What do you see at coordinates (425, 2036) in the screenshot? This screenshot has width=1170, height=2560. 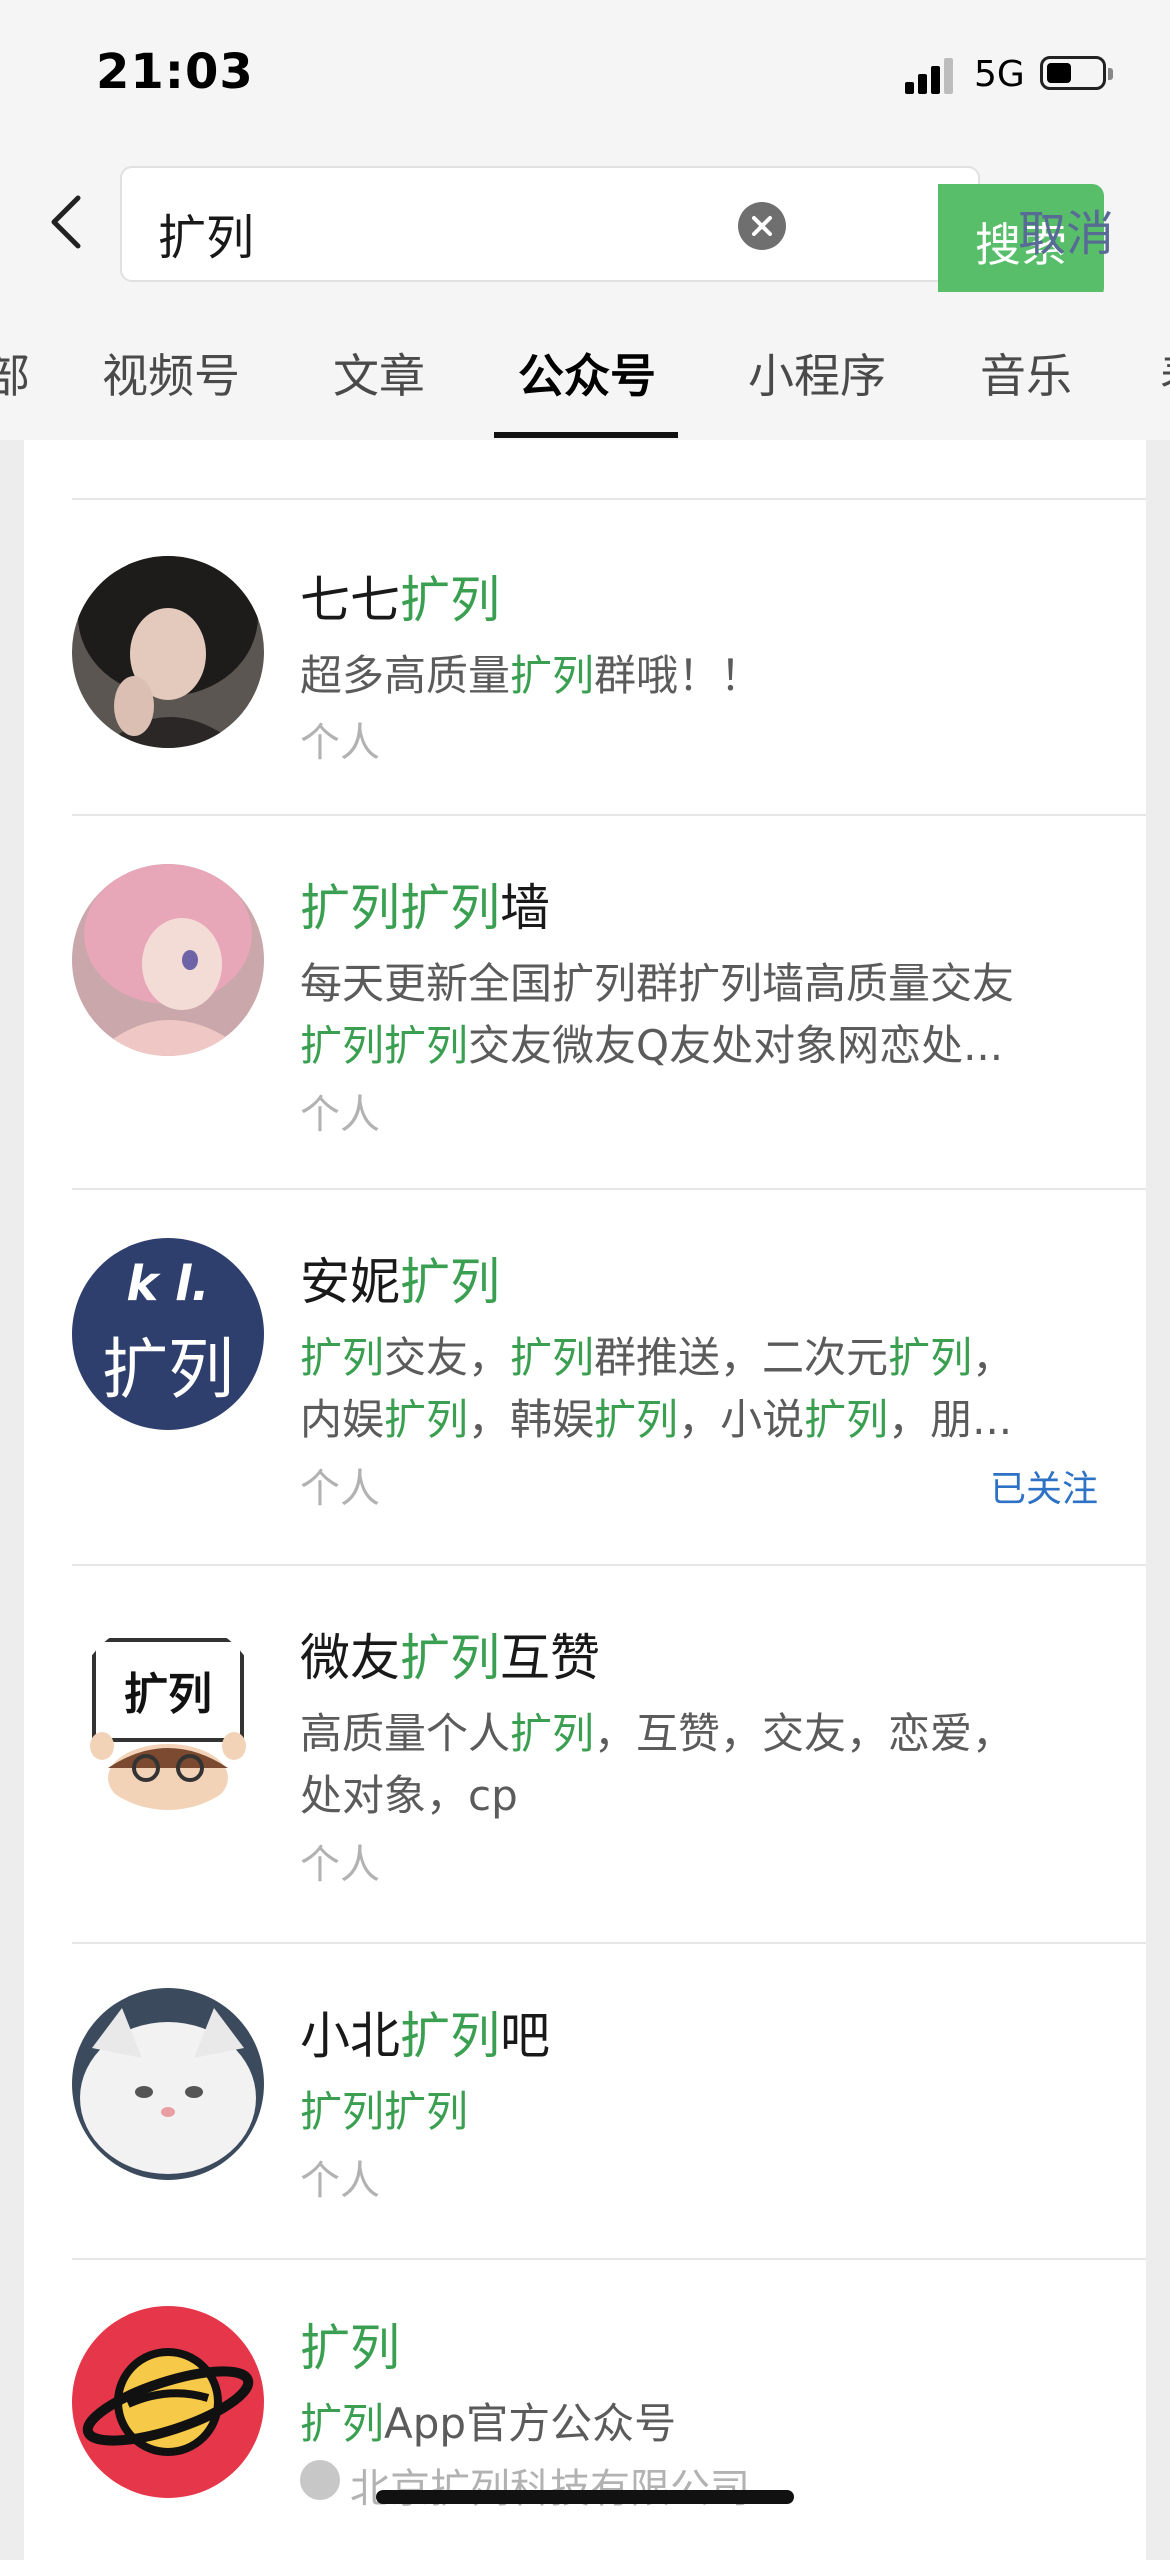 I see `result-title: 小北扩列吧` at bounding box center [425, 2036].